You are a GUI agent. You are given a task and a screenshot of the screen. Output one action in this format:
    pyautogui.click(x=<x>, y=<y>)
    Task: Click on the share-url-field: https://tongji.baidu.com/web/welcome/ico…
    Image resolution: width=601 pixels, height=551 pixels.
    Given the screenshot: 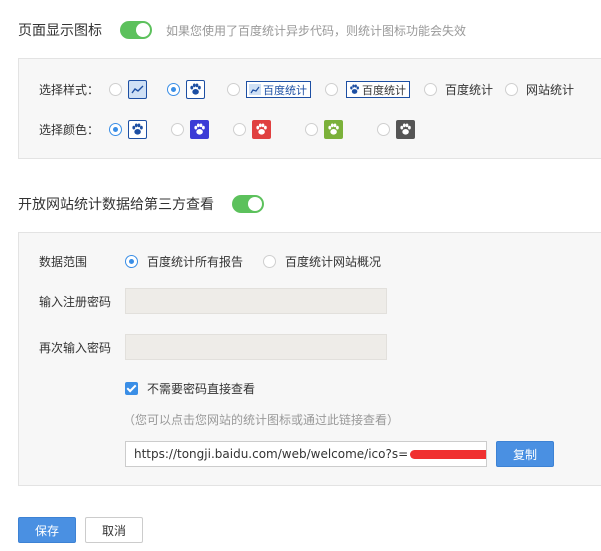 What is the action you would take?
    pyautogui.click(x=306, y=454)
    